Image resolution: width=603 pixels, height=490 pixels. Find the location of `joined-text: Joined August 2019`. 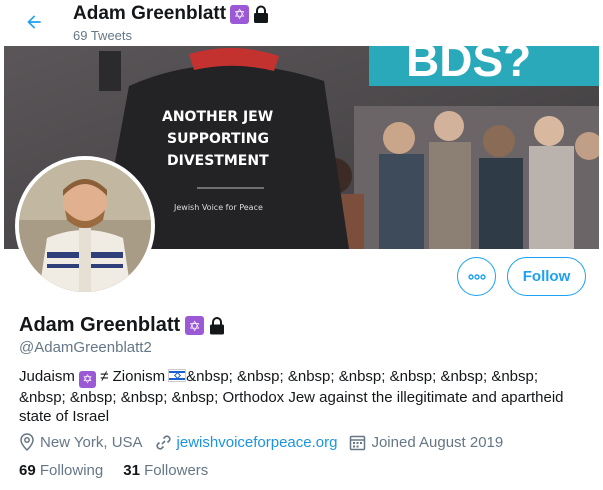

joined-text: Joined August 2019 is located at coordinates (437, 442).